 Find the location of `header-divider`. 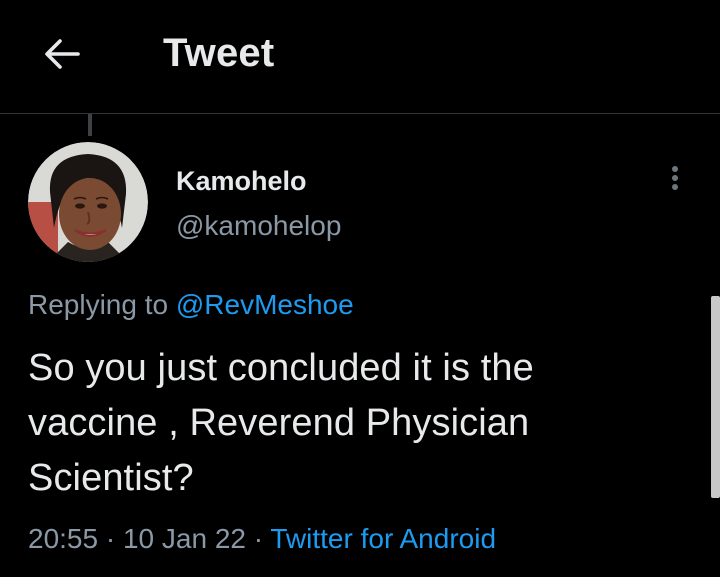

header-divider is located at coordinates (360, 113).